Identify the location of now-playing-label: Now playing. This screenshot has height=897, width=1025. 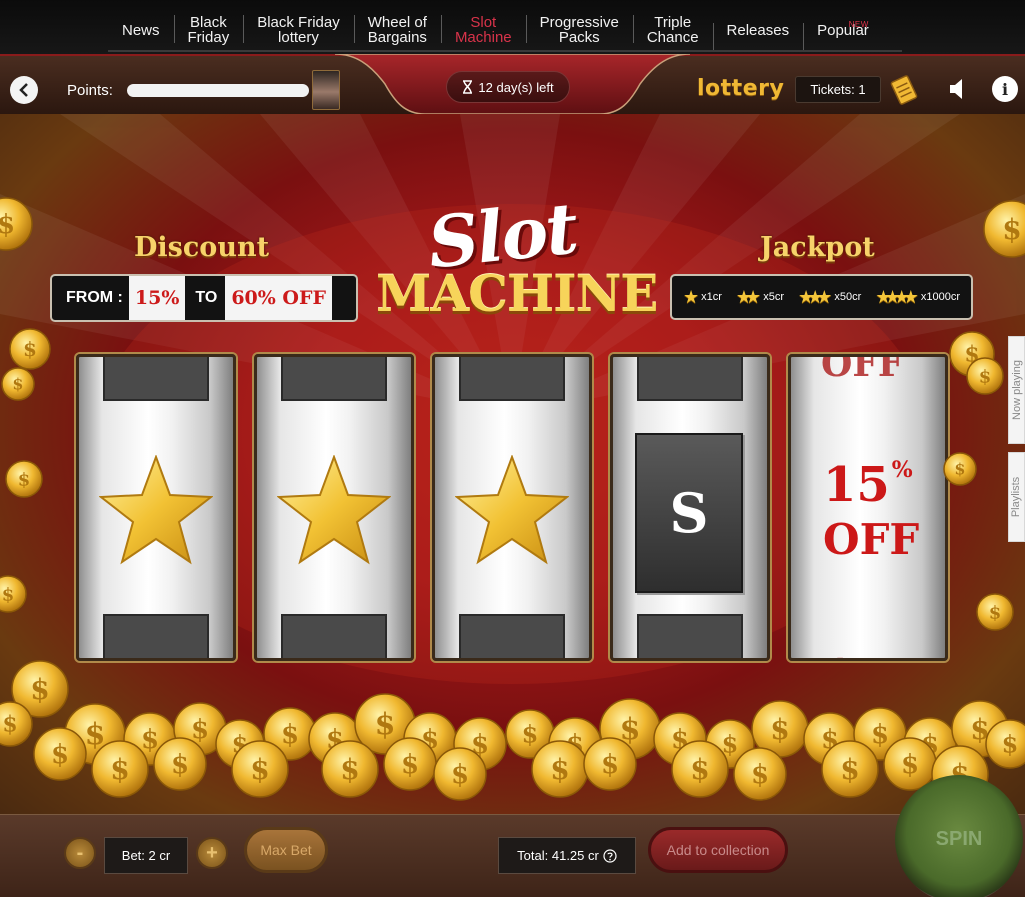
(1016, 390).